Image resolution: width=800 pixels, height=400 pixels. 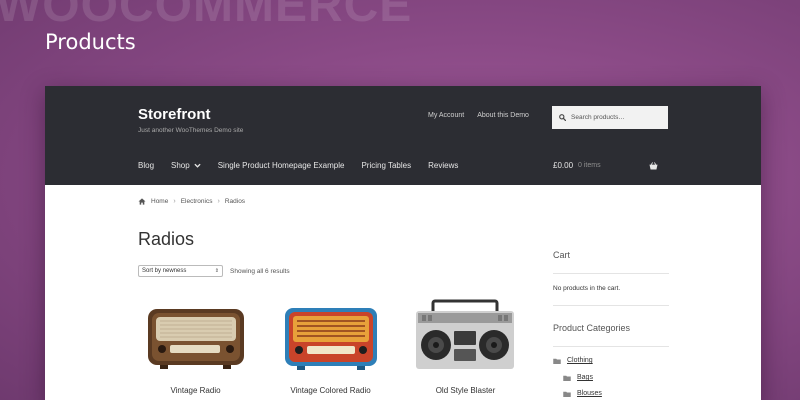 I want to click on category-bags: Bags, so click(x=578, y=377).